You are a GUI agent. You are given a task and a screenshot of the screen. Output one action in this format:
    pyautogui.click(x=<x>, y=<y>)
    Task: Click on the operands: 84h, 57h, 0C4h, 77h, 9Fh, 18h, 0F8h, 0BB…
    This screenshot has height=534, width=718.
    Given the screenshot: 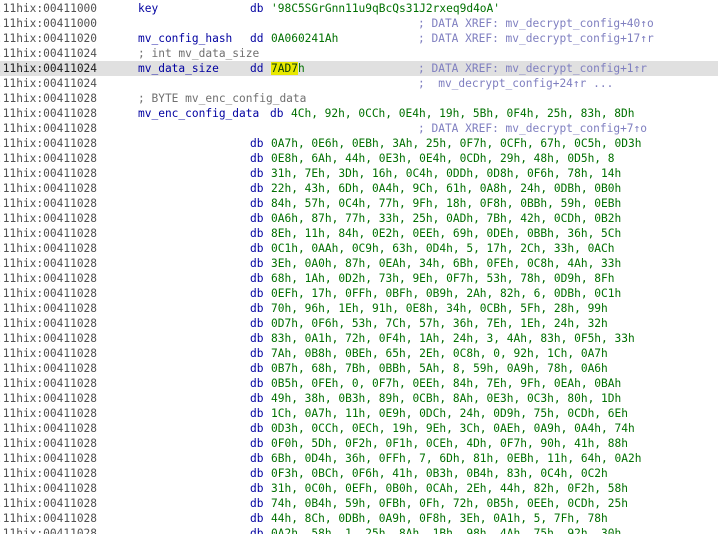 What is the action you would take?
    pyautogui.click(x=446, y=203)
    